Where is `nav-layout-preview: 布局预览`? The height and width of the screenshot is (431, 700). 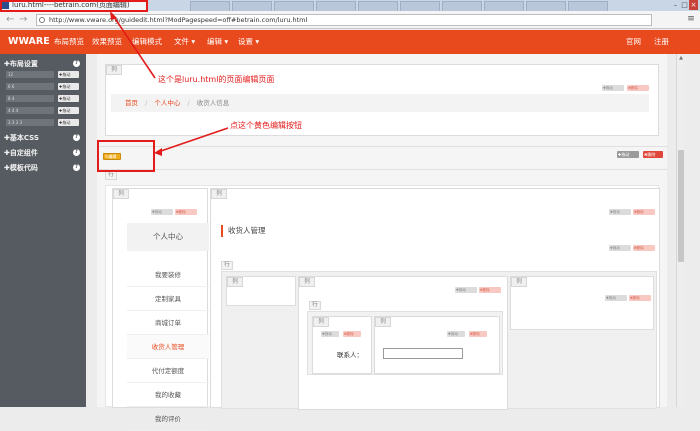
nav-layout-preview: 布局预览 is located at coordinates (69, 42).